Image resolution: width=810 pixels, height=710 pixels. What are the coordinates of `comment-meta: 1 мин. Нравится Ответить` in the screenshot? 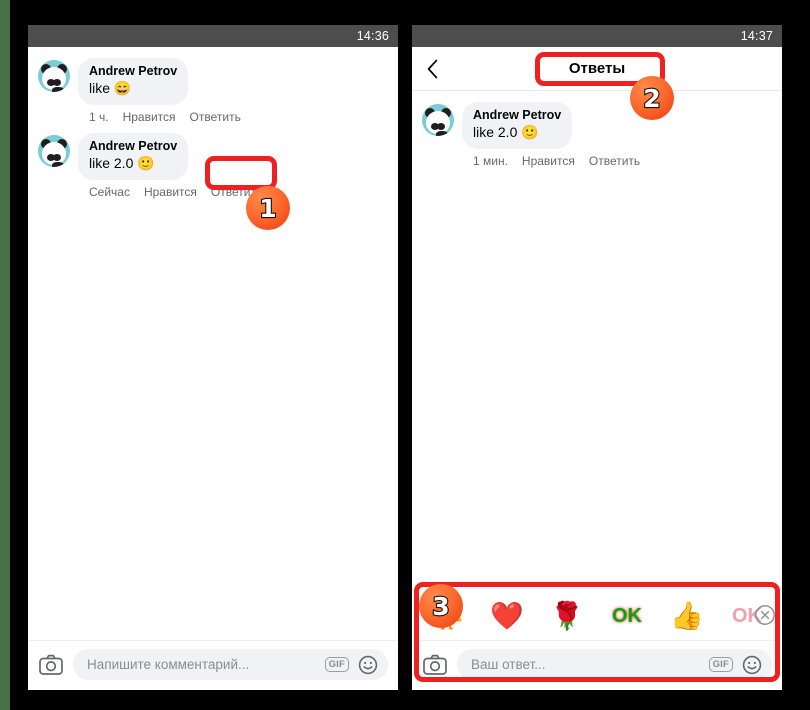 It's located at (552, 160).